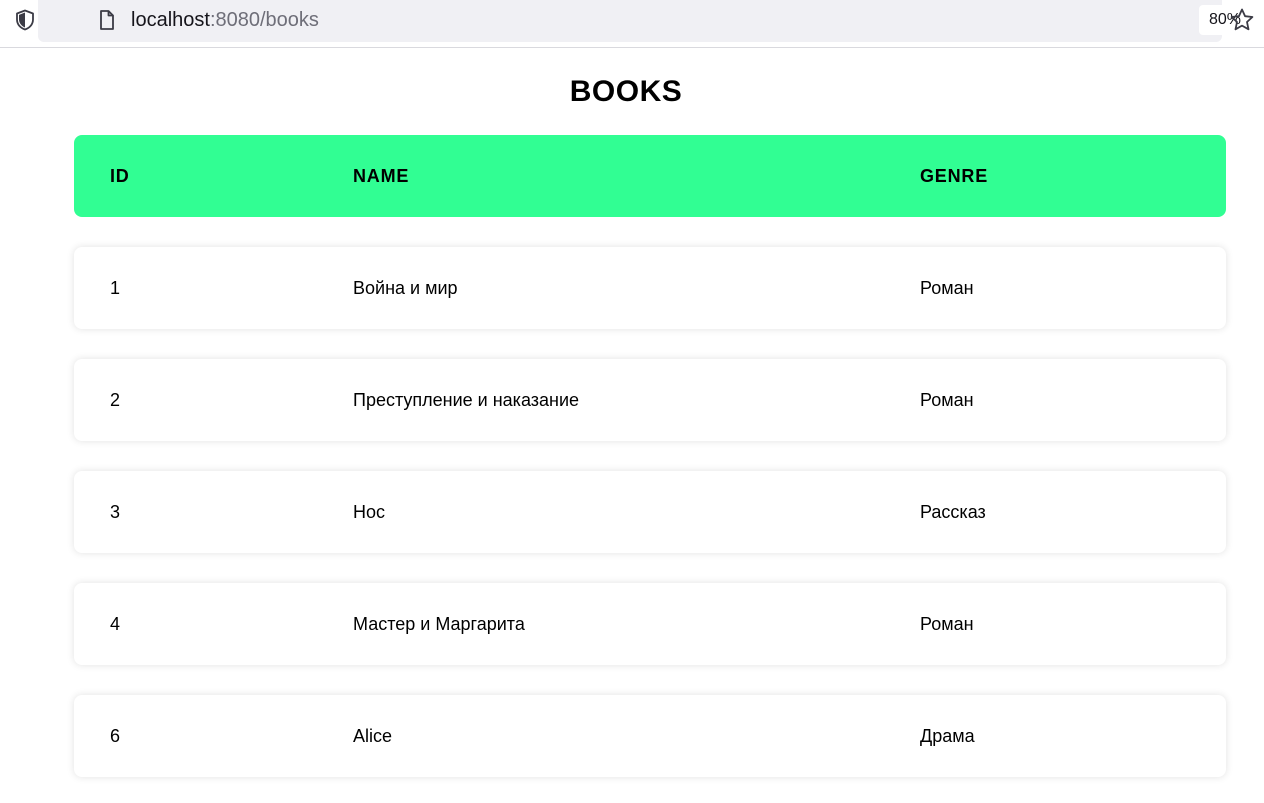 The image size is (1264, 803). What do you see at coordinates (1242, 20) in the screenshot?
I see `bookmark-star-icon` at bounding box center [1242, 20].